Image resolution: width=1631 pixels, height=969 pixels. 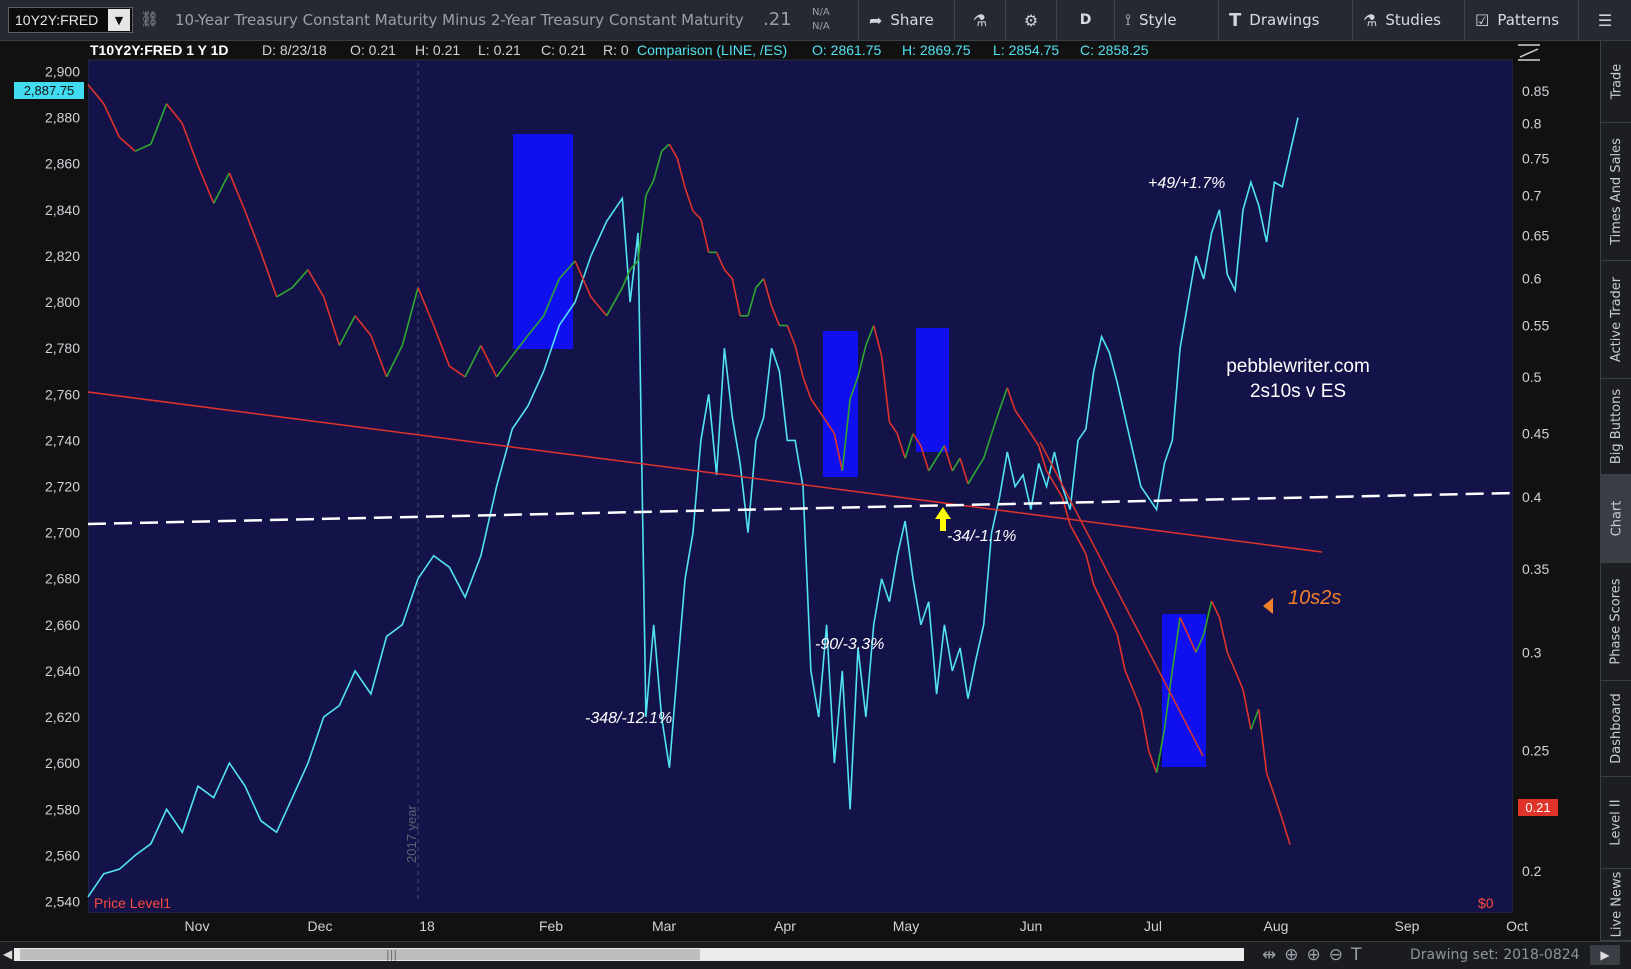 What do you see at coordinates (821, 26) in the screenshot?
I see `ask-na: N/A` at bounding box center [821, 26].